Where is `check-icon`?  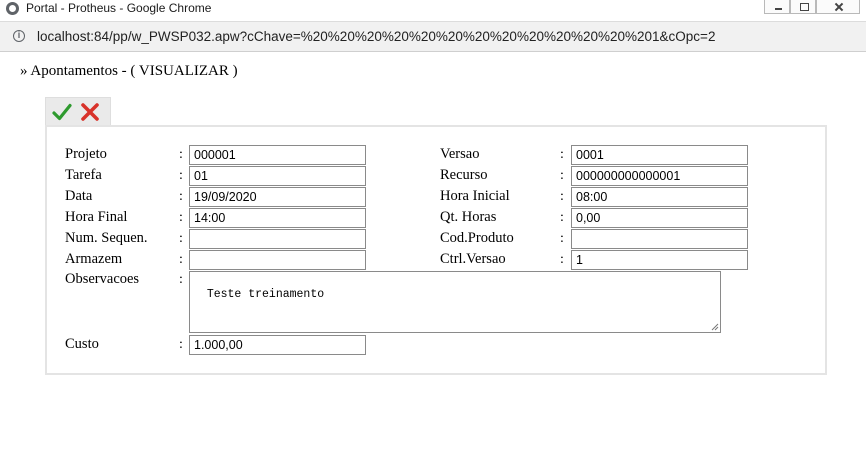 check-icon is located at coordinates (62, 112).